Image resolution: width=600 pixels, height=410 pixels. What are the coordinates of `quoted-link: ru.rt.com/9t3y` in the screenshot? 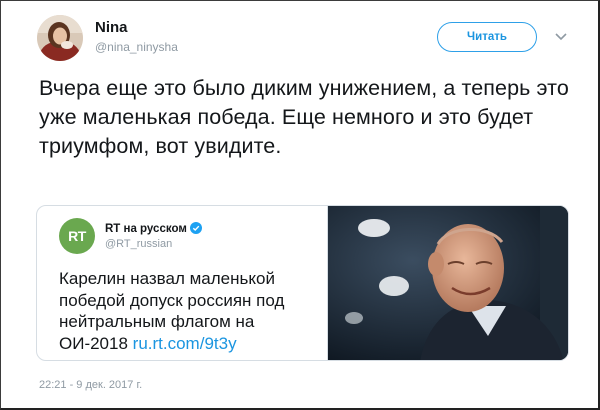 It's located at (185, 343).